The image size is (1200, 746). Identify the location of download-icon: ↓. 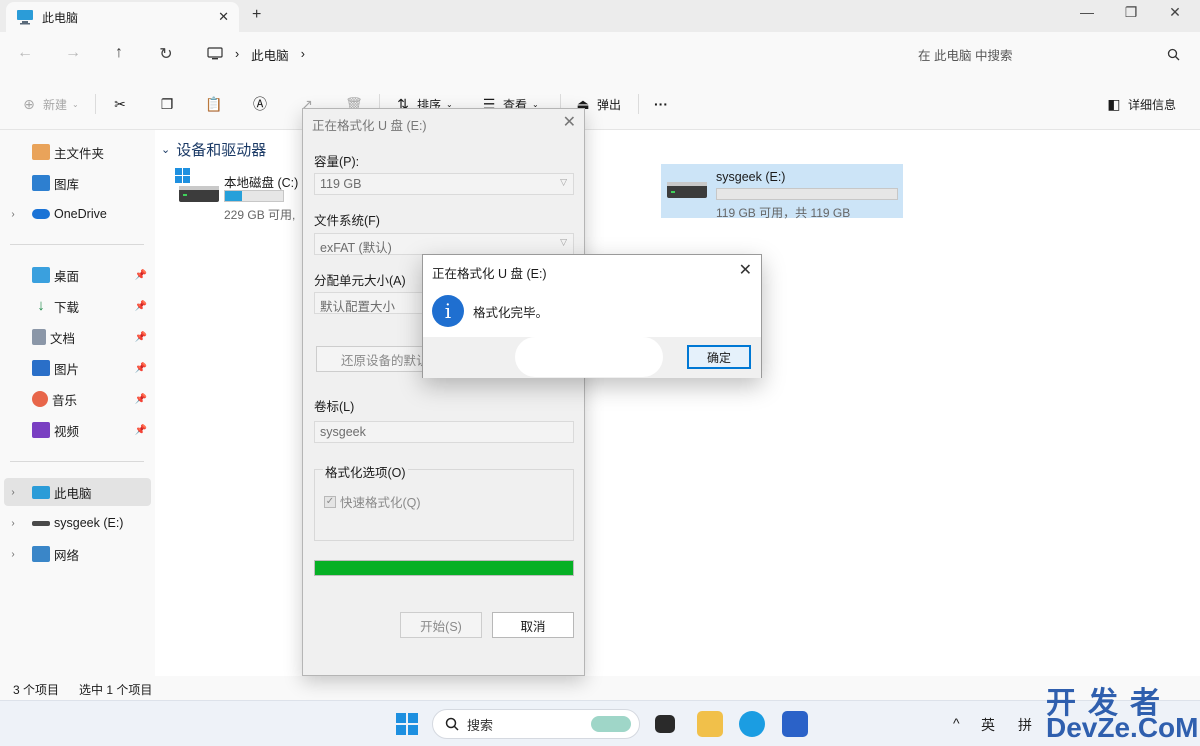
(41, 305).